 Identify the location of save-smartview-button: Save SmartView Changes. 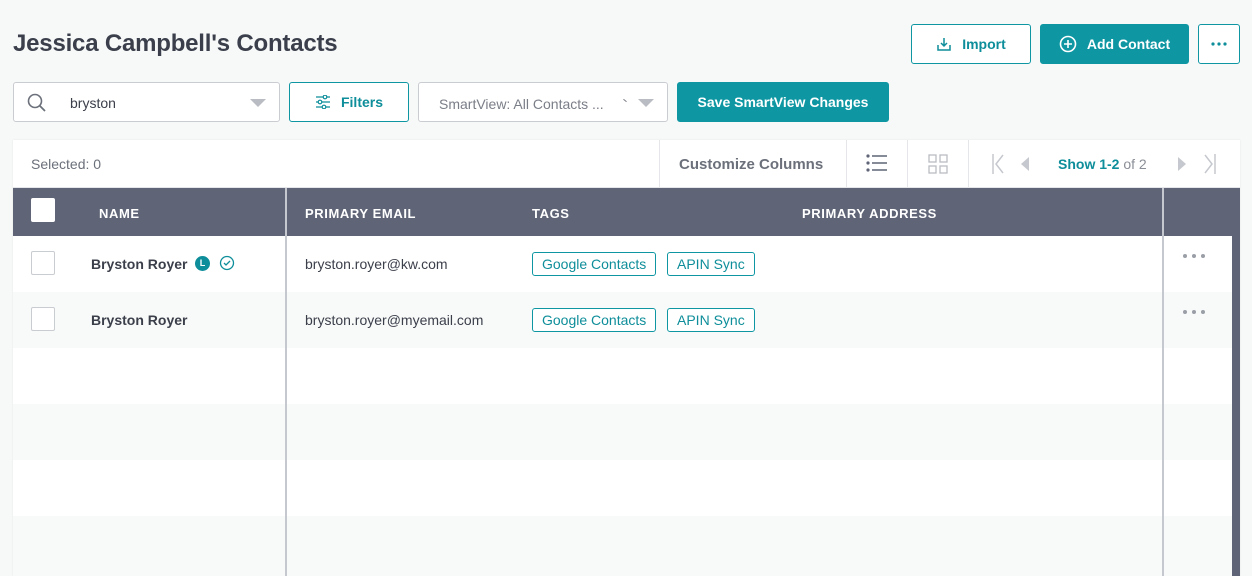
(783, 102).